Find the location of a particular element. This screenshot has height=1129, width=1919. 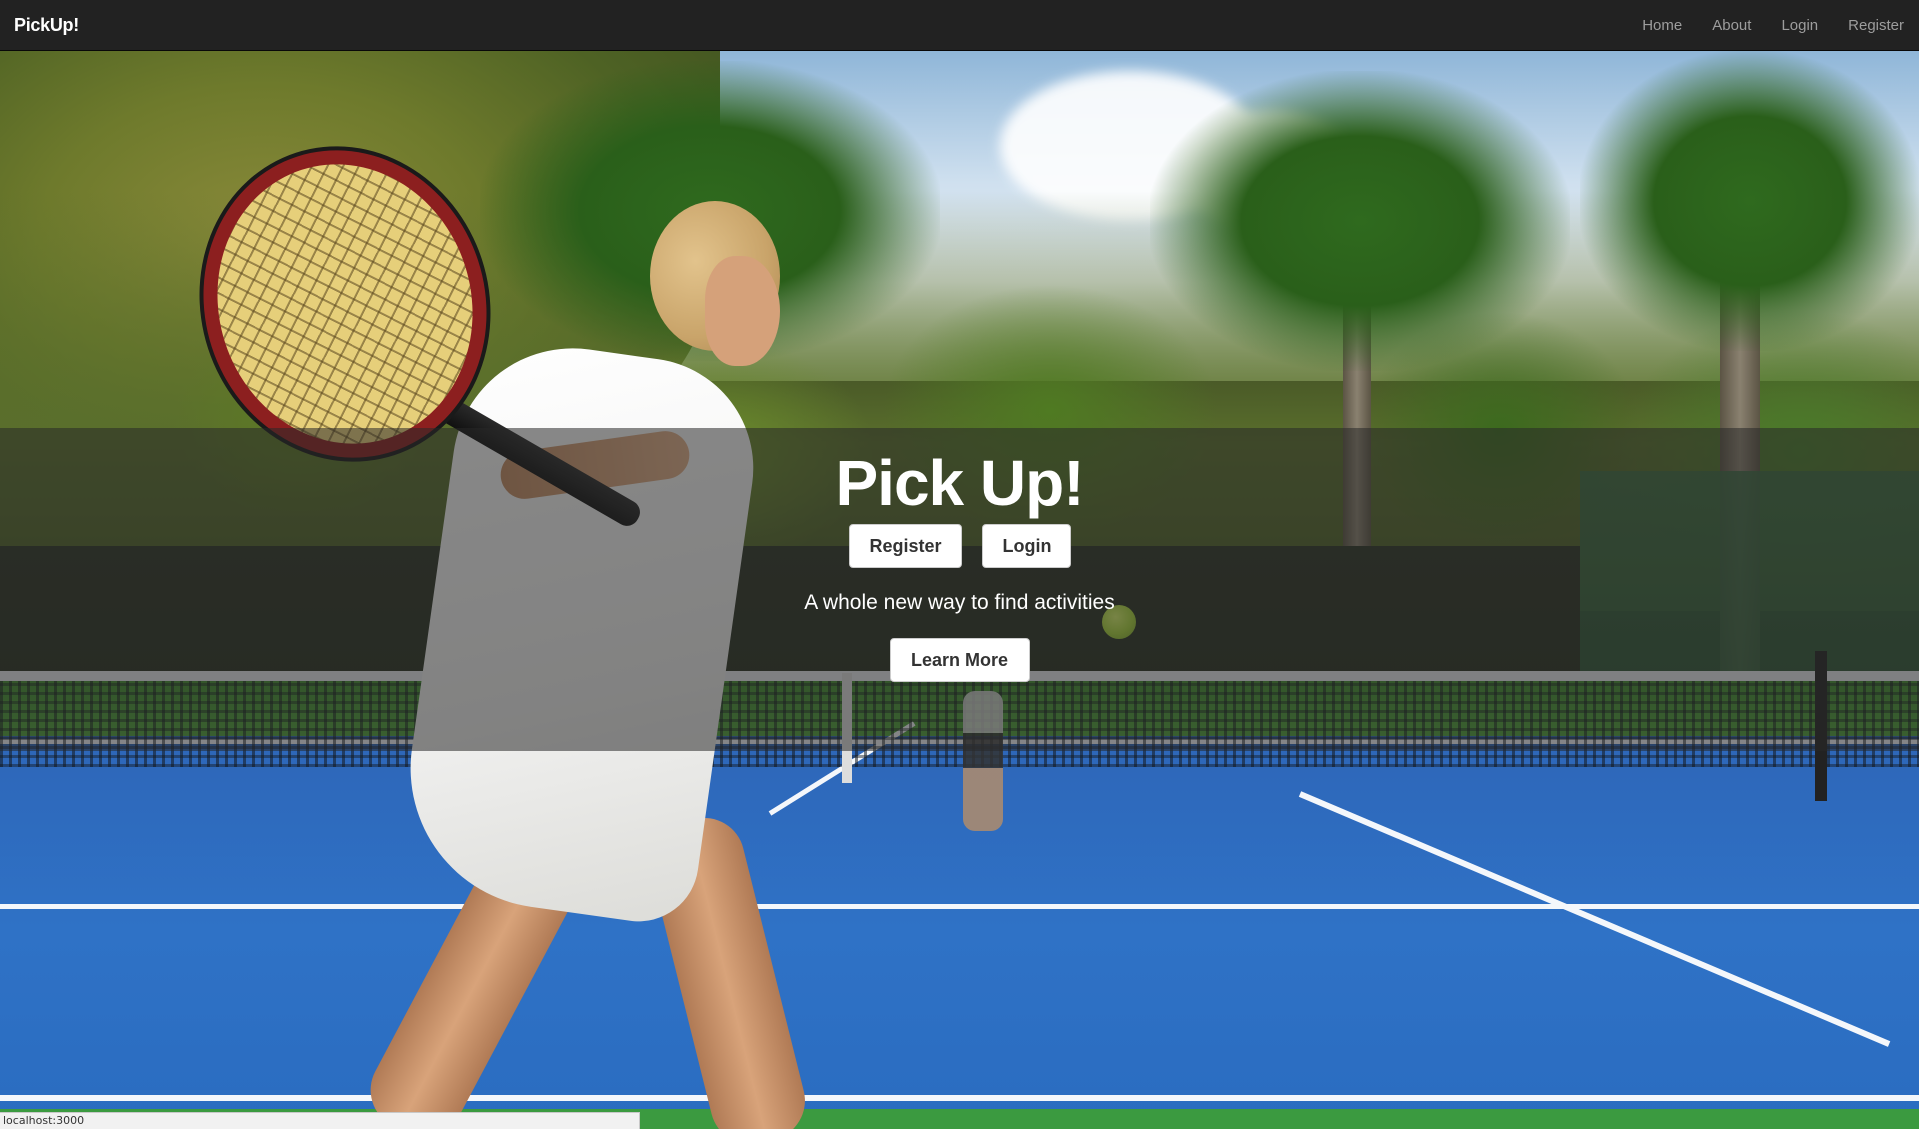

brand-logo-link: PickUp! is located at coordinates (46, 25).